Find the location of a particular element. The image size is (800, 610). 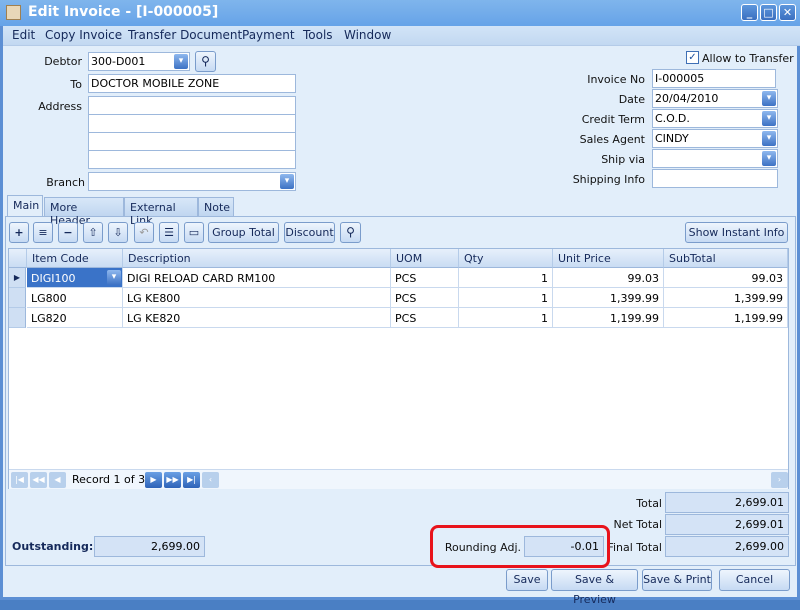

discount-button: Discount is located at coordinates (309, 232).